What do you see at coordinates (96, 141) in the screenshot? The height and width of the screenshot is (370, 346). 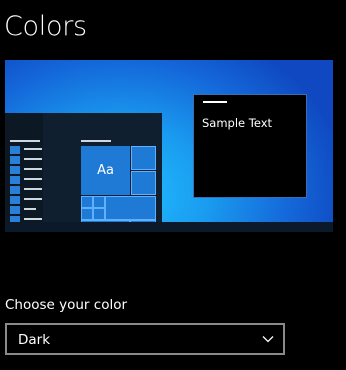 I see `tiles-heading-line` at bounding box center [96, 141].